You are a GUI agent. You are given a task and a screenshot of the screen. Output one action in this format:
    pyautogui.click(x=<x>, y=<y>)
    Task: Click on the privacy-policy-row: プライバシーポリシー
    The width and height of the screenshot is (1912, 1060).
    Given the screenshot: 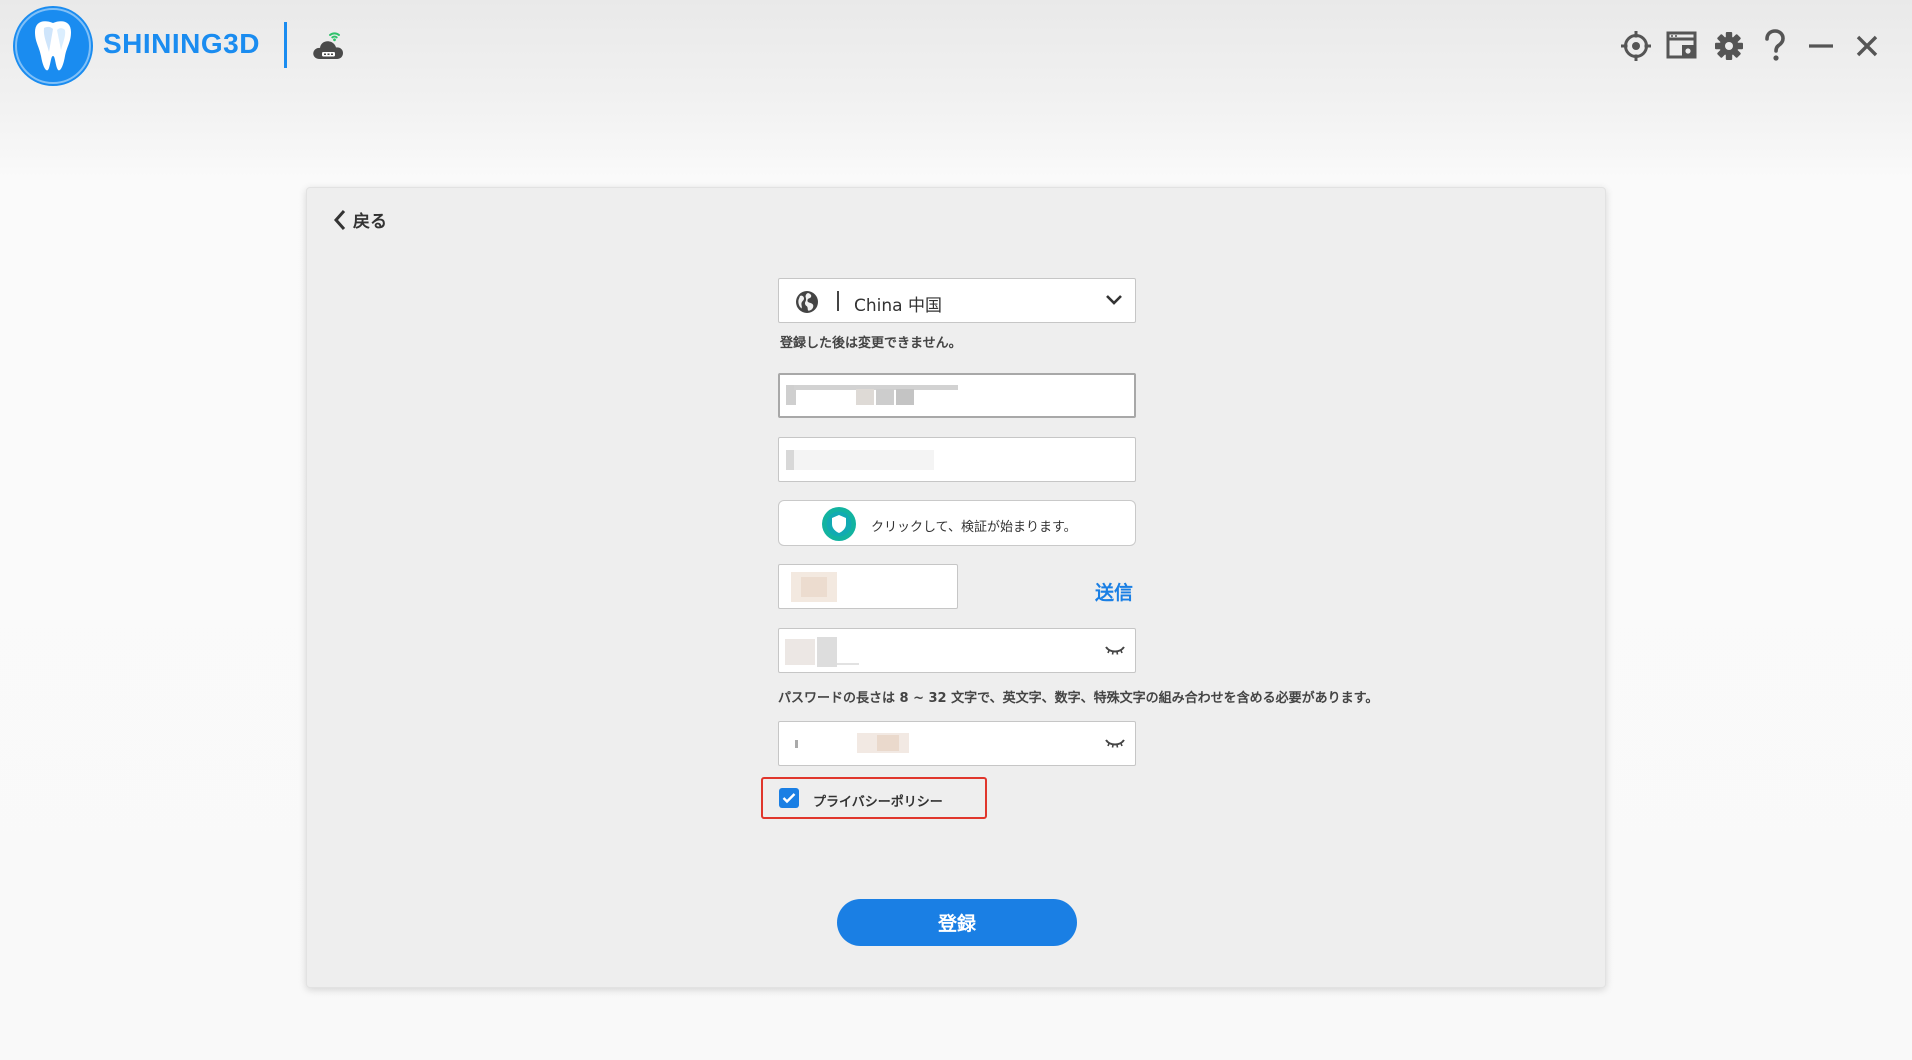 What is the action you would take?
    pyautogui.click(x=874, y=798)
    